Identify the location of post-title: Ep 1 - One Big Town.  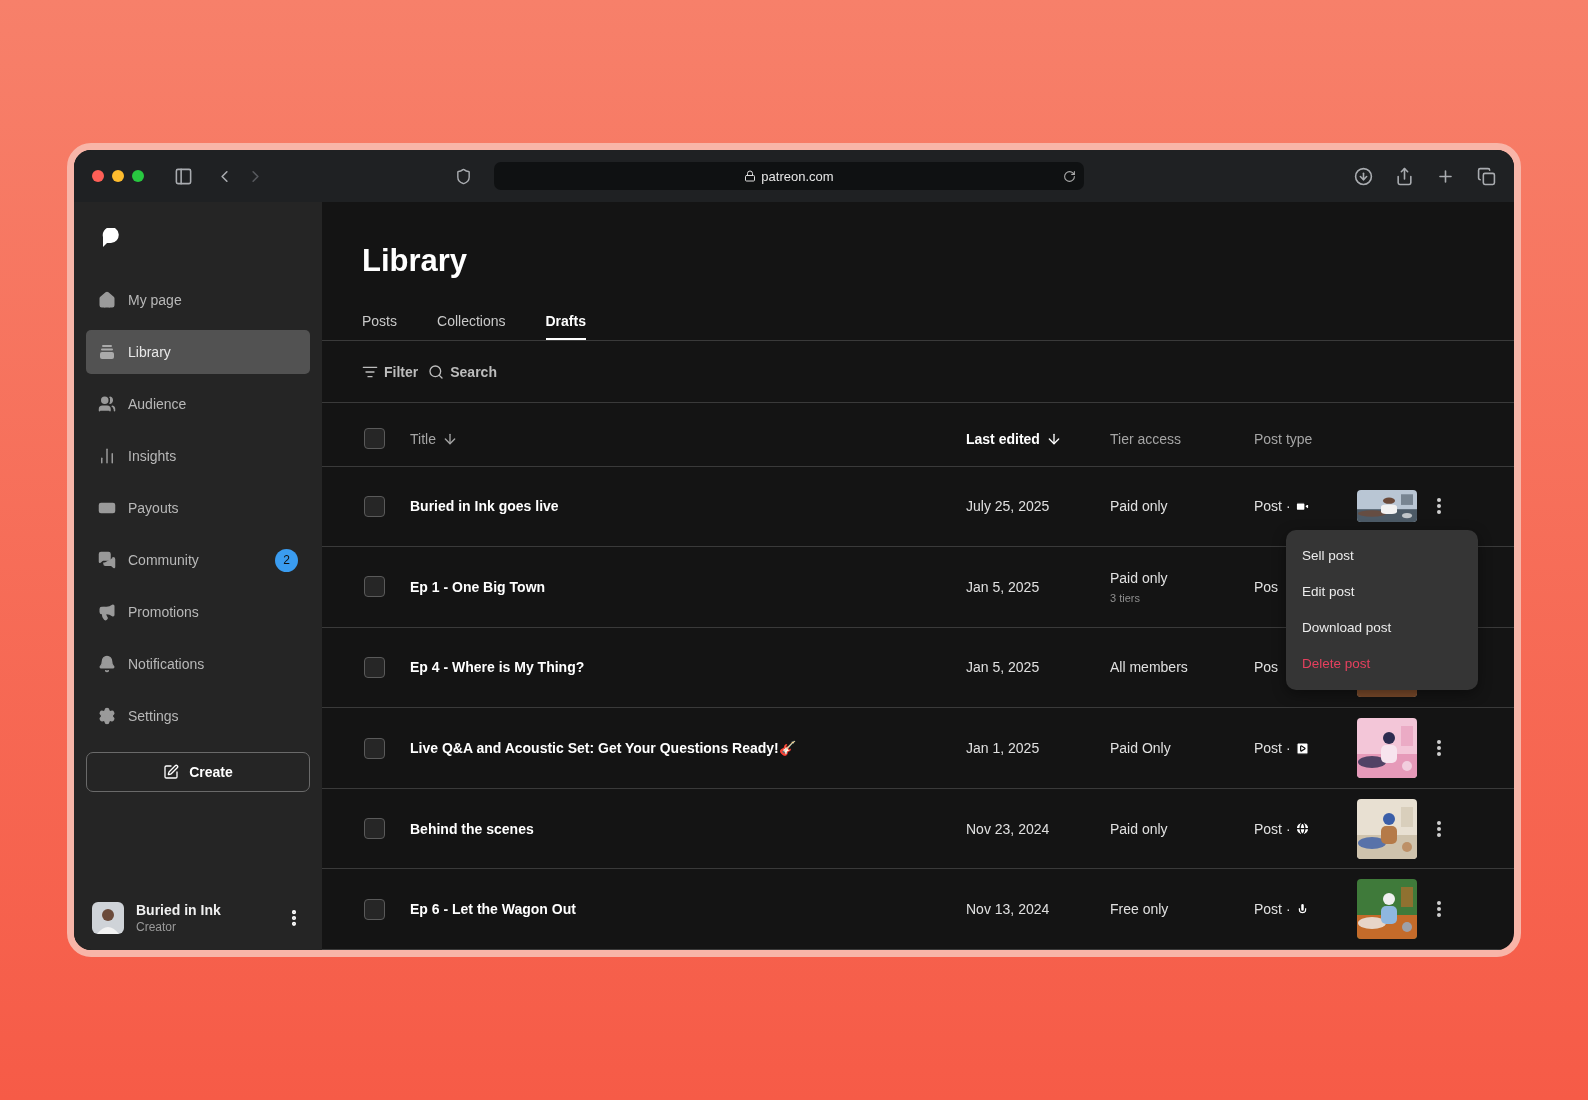
(688, 586).